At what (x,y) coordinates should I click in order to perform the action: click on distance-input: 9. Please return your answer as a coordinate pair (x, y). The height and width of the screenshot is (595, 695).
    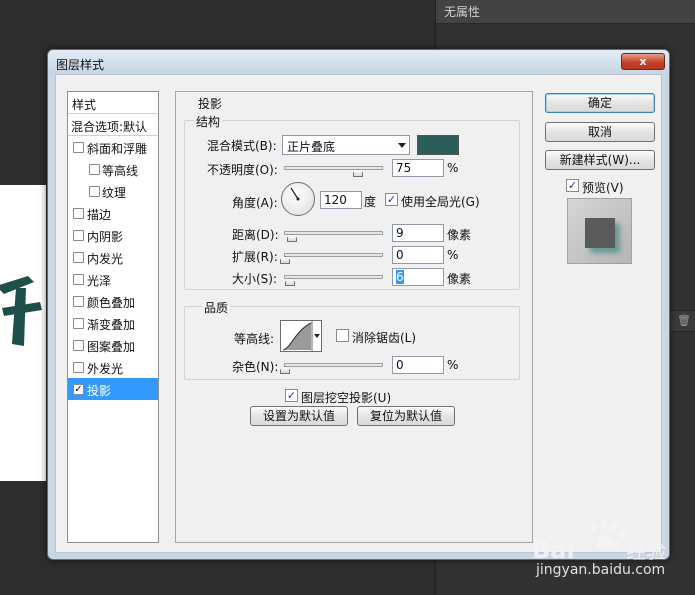
    Looking at the image, I should click on (418, 233).